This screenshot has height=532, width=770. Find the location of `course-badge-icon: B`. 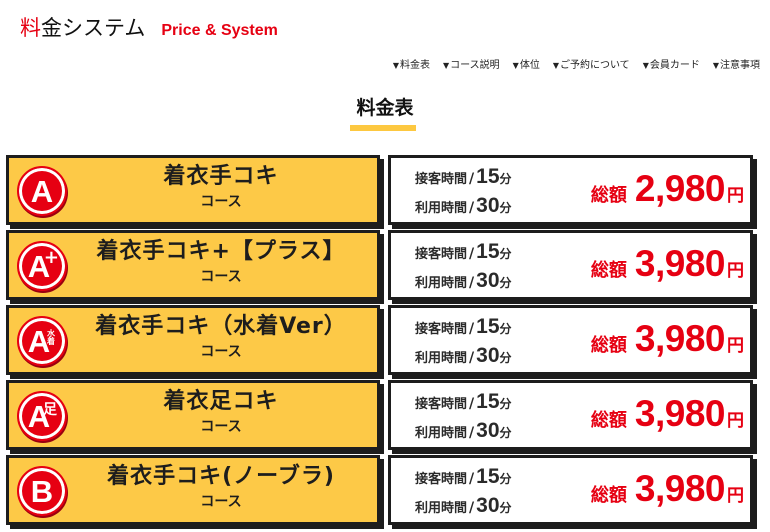

course-badge-icon: B is located at coordinates (42, 491).